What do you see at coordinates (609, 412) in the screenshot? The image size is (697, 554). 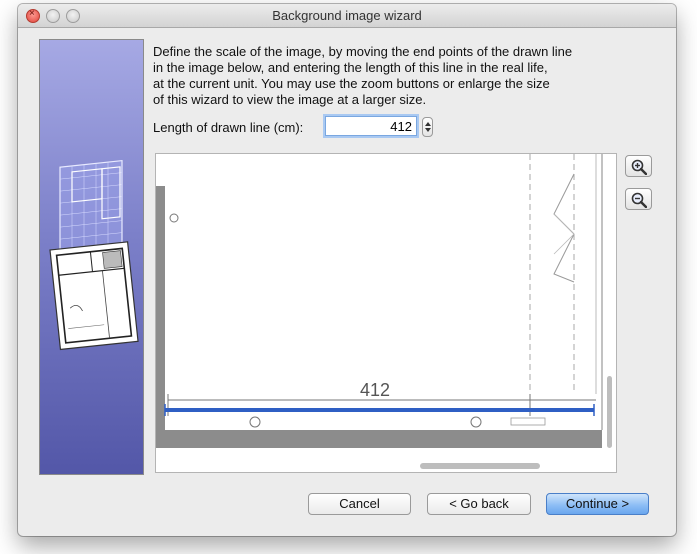 I see `vertical-scrollbar` at bounding box center [609, 412].